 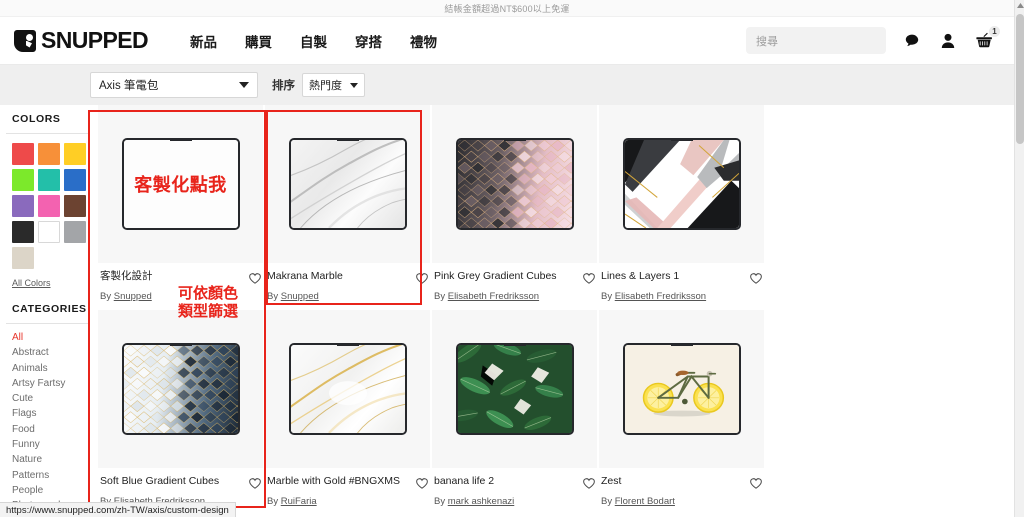 I want to click on product-author: Florent Bodart, so click(x=645, y=501).